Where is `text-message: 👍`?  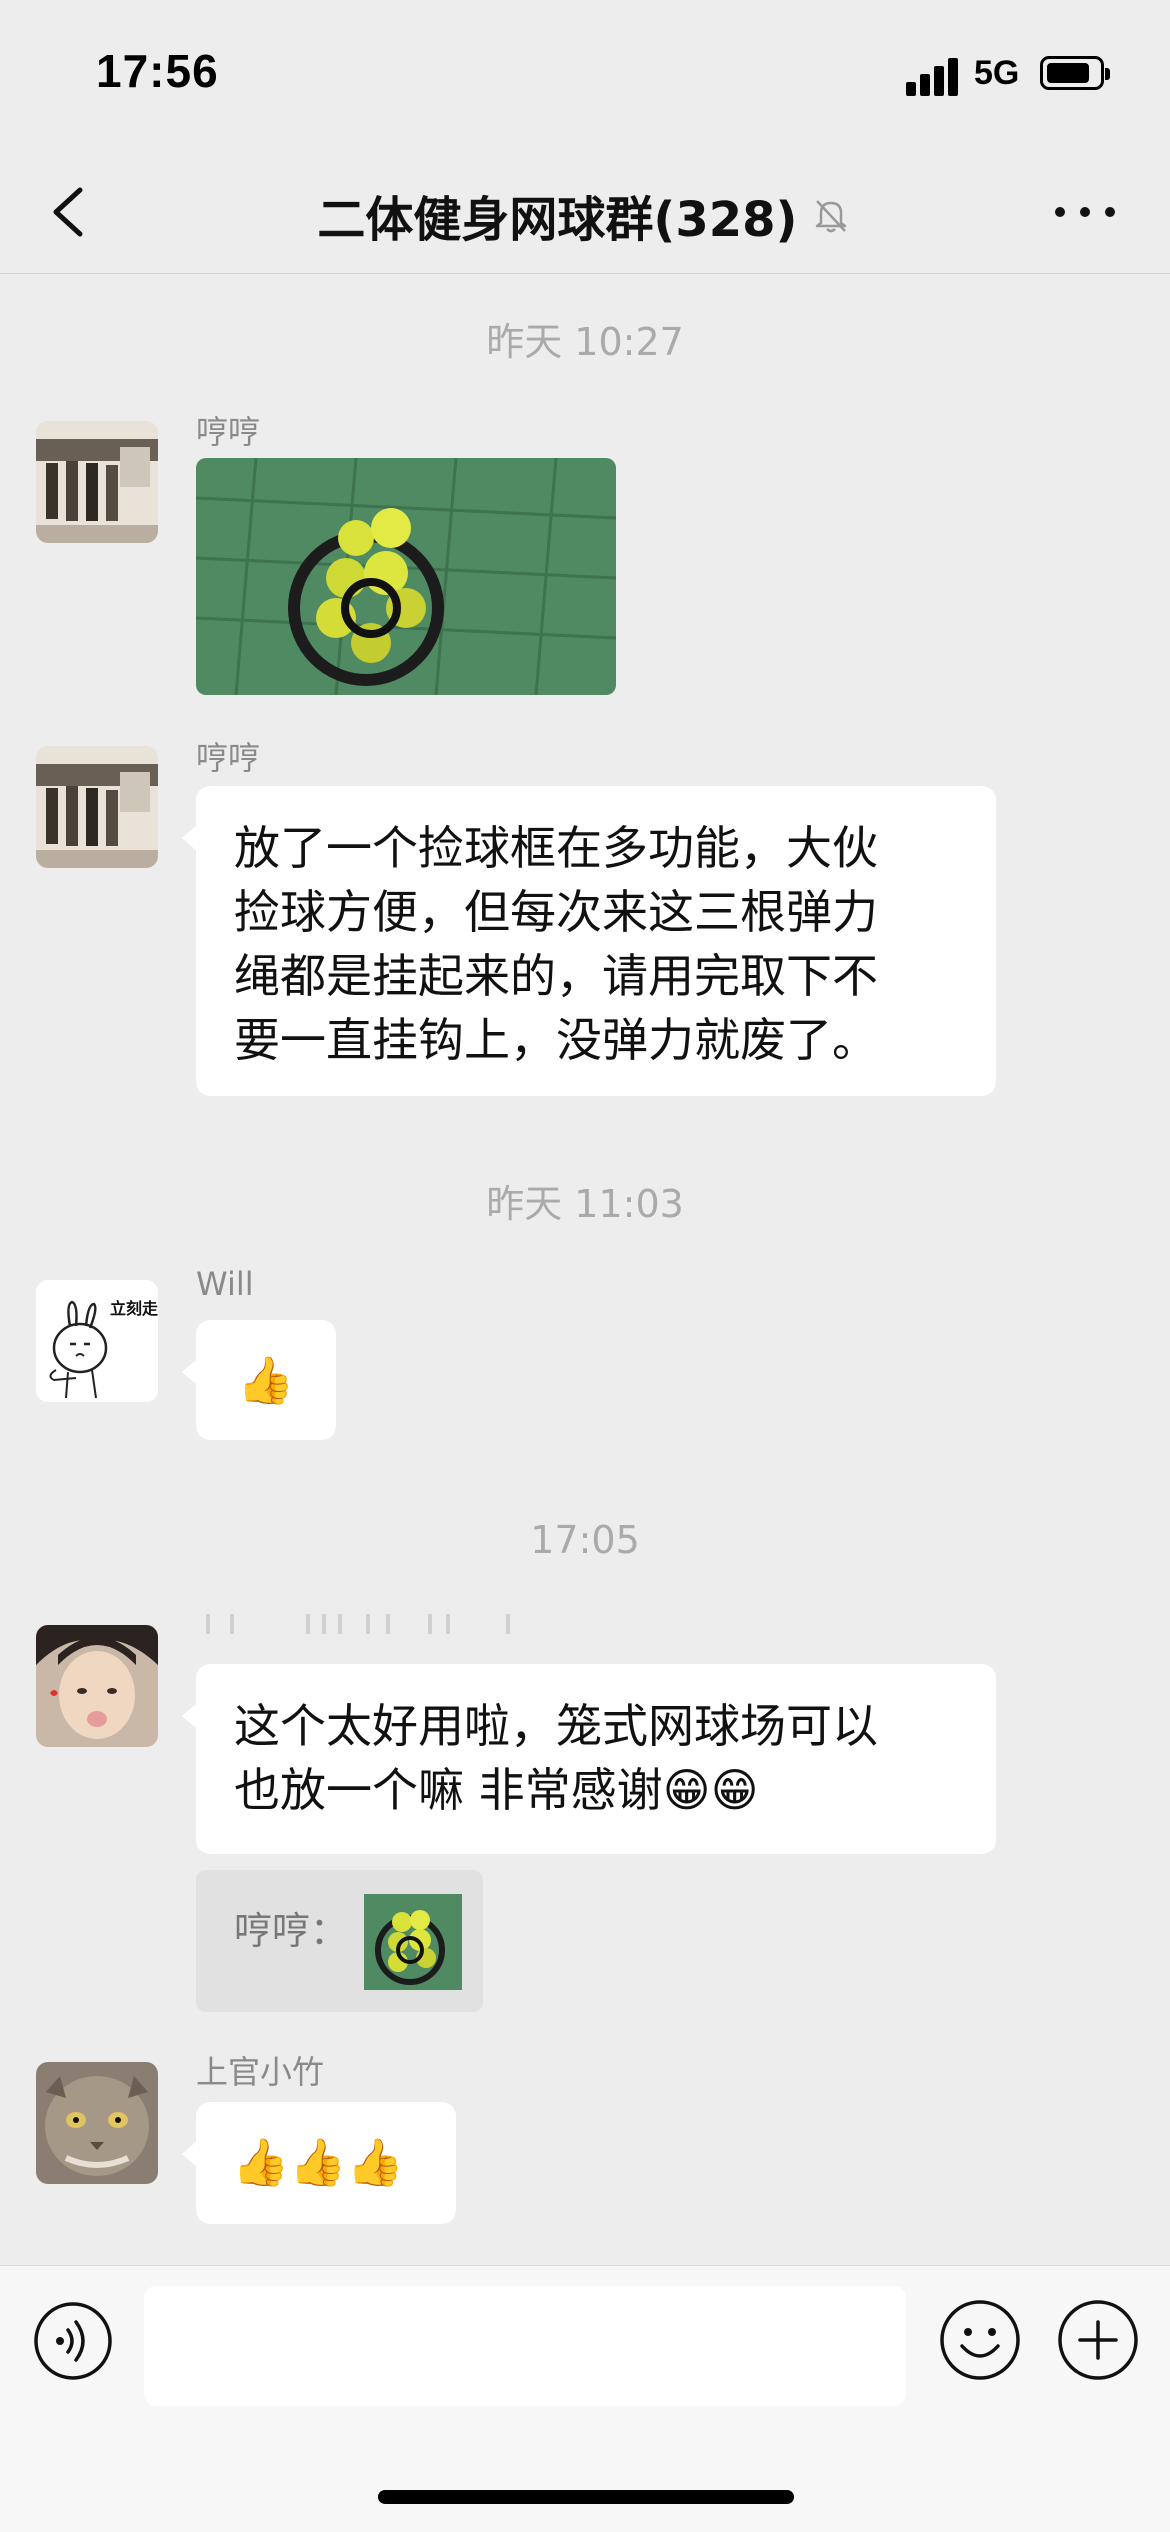
text-message: 👍 is located at coordinates (259, 1380).